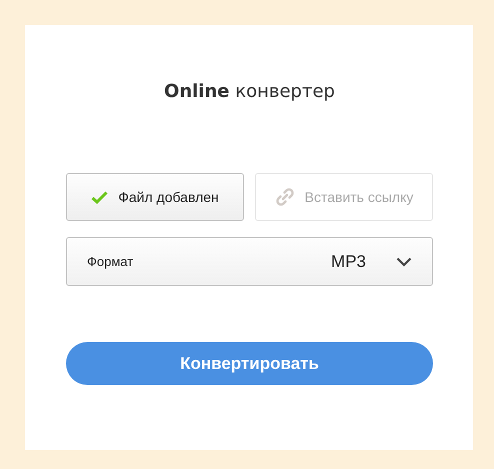 The height and width of the screenshot is (469, 494). What do you see at coordinates (99, 197) in the screenshot?
I see `checkmark-icon` at bounding box center [99, 197].